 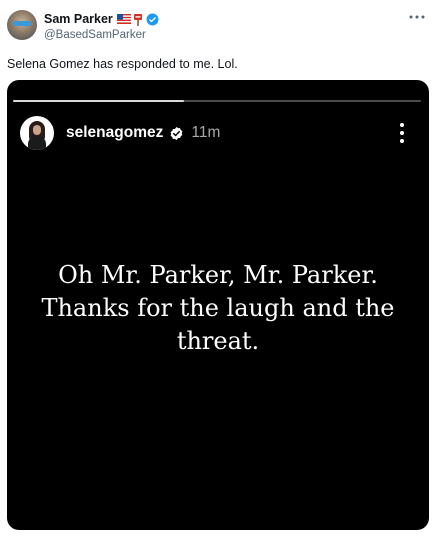 What do you see at coordinates (99, 101) in the screenshot?
I see `story-progress-fill` at bounding box center [99, 101].